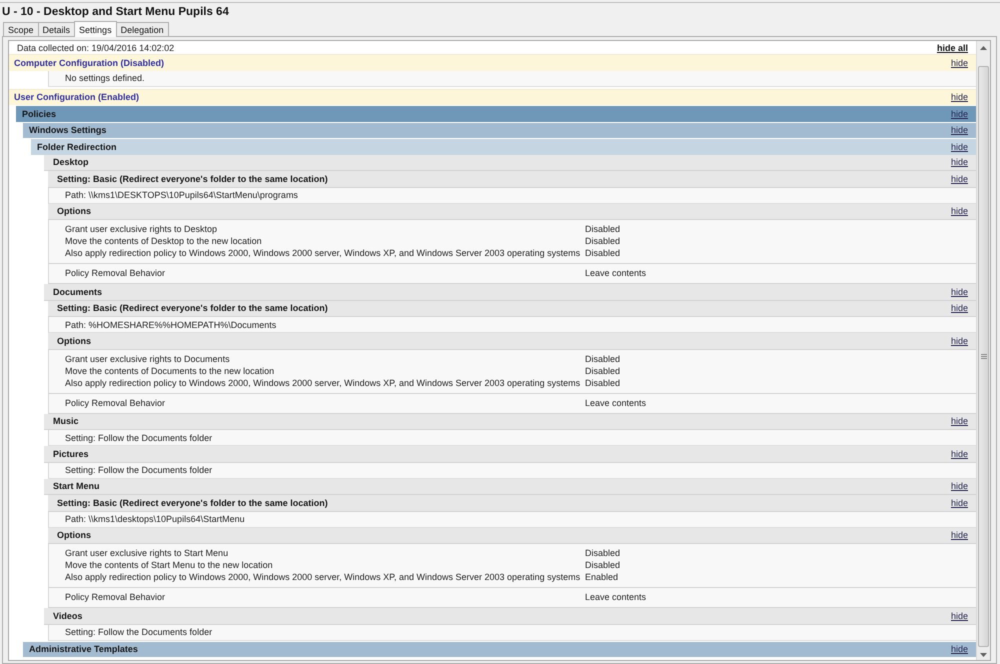  I want to click on scroll-down-arrow-icon, so click(983, 655).